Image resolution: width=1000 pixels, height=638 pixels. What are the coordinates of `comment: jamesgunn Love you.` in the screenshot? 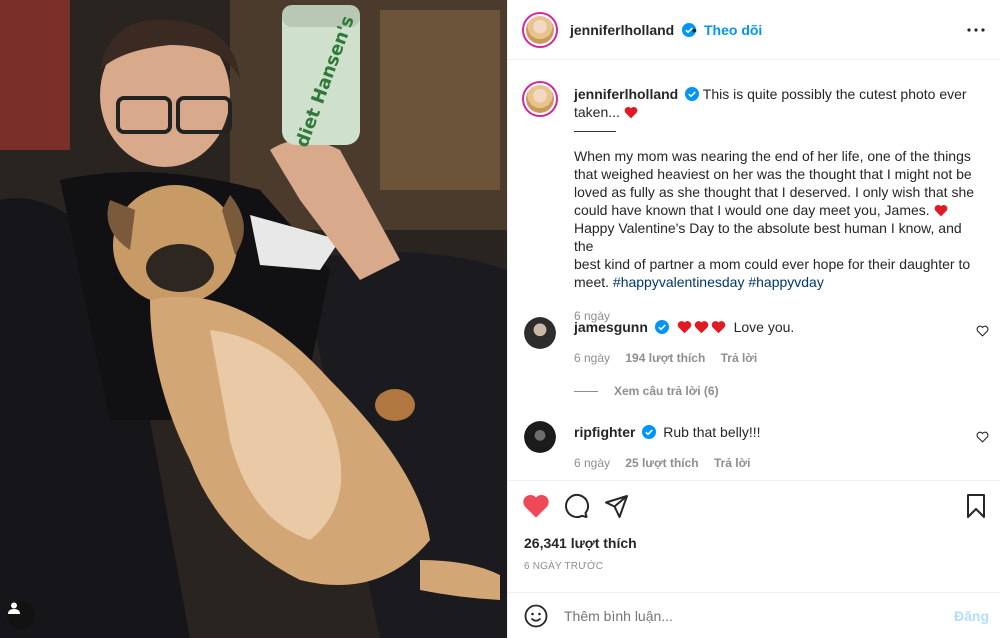 It's located at (764, 327).